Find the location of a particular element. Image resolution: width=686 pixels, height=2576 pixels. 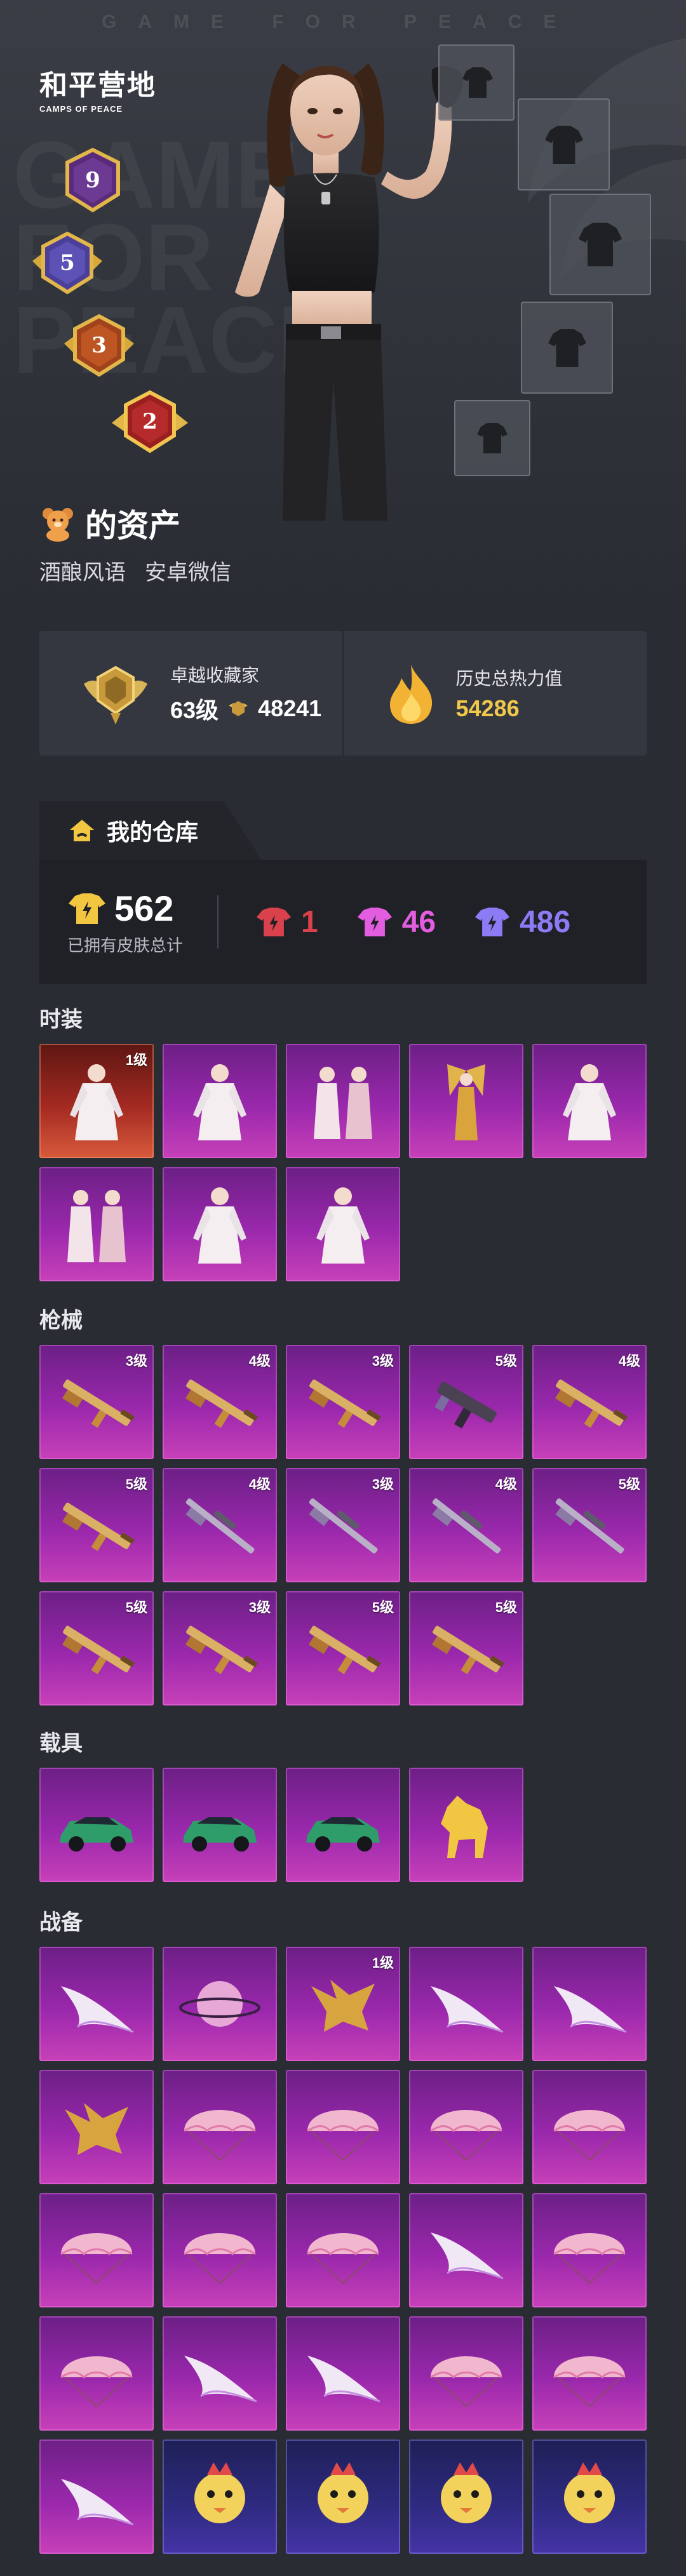

tier-blue-value: 486 is located at coordinates (545, 922).